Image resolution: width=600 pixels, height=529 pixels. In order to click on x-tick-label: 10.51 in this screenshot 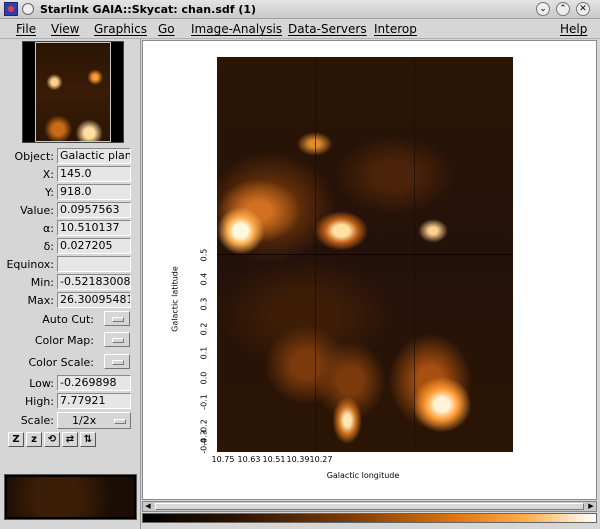, I will do `click(274, 459)`.